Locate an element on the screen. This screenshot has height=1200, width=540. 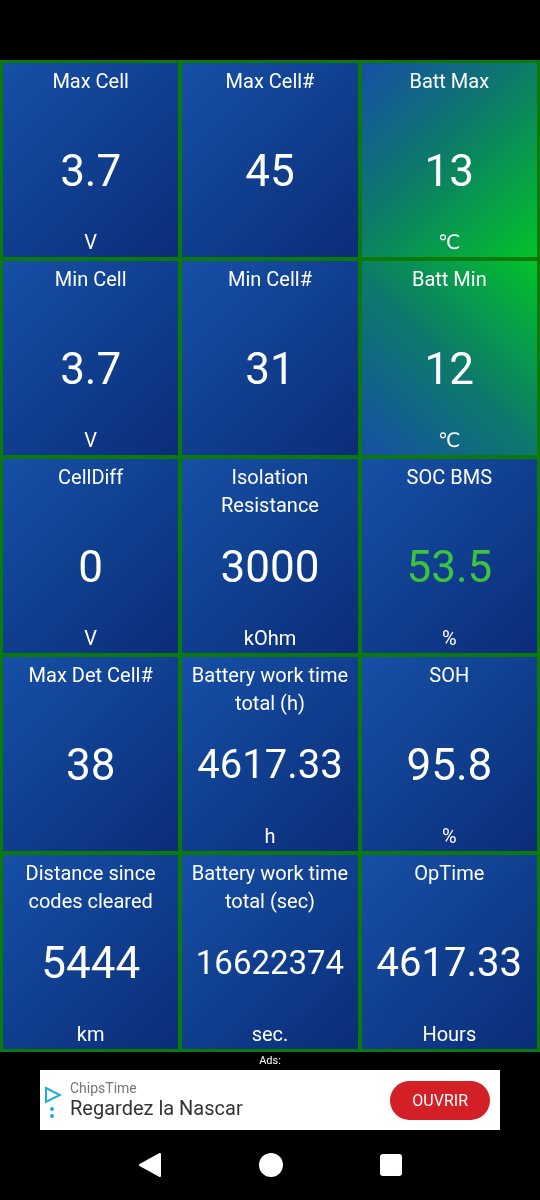
ad-advertiser: ChipsTime is located at coordinates (104, 1088).